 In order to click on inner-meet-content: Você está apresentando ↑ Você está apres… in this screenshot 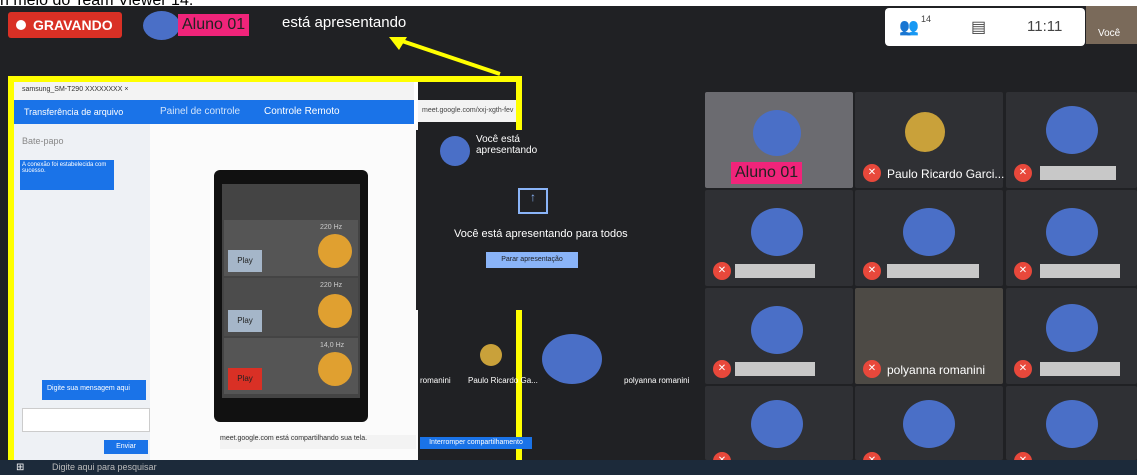, I will do `click(556, 220)`.